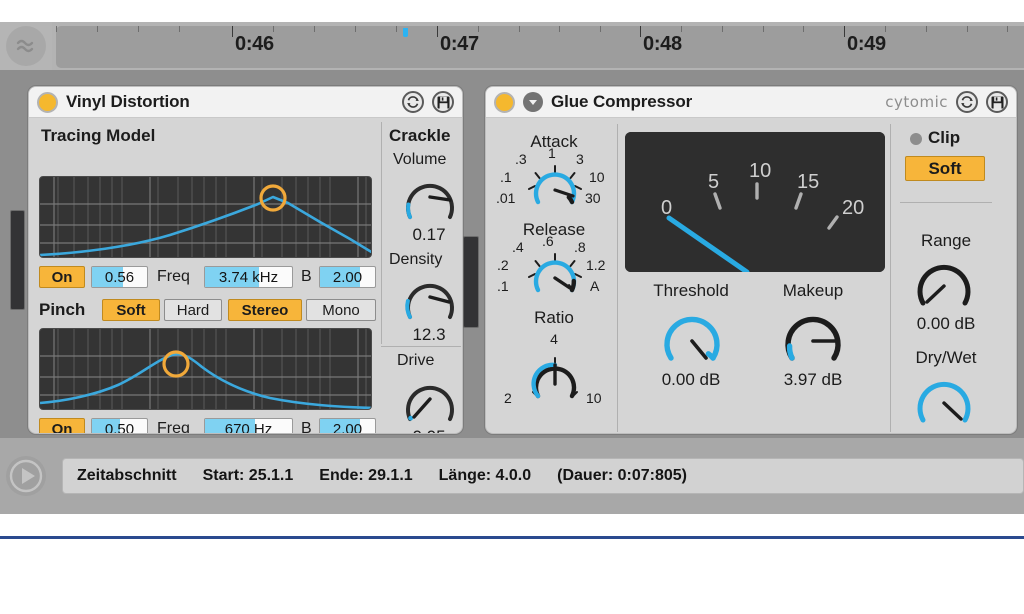  What do you see at coordinates (666, 208) in the screenshot?
I see `svg-text: 0` at bounding box center [666, 208].